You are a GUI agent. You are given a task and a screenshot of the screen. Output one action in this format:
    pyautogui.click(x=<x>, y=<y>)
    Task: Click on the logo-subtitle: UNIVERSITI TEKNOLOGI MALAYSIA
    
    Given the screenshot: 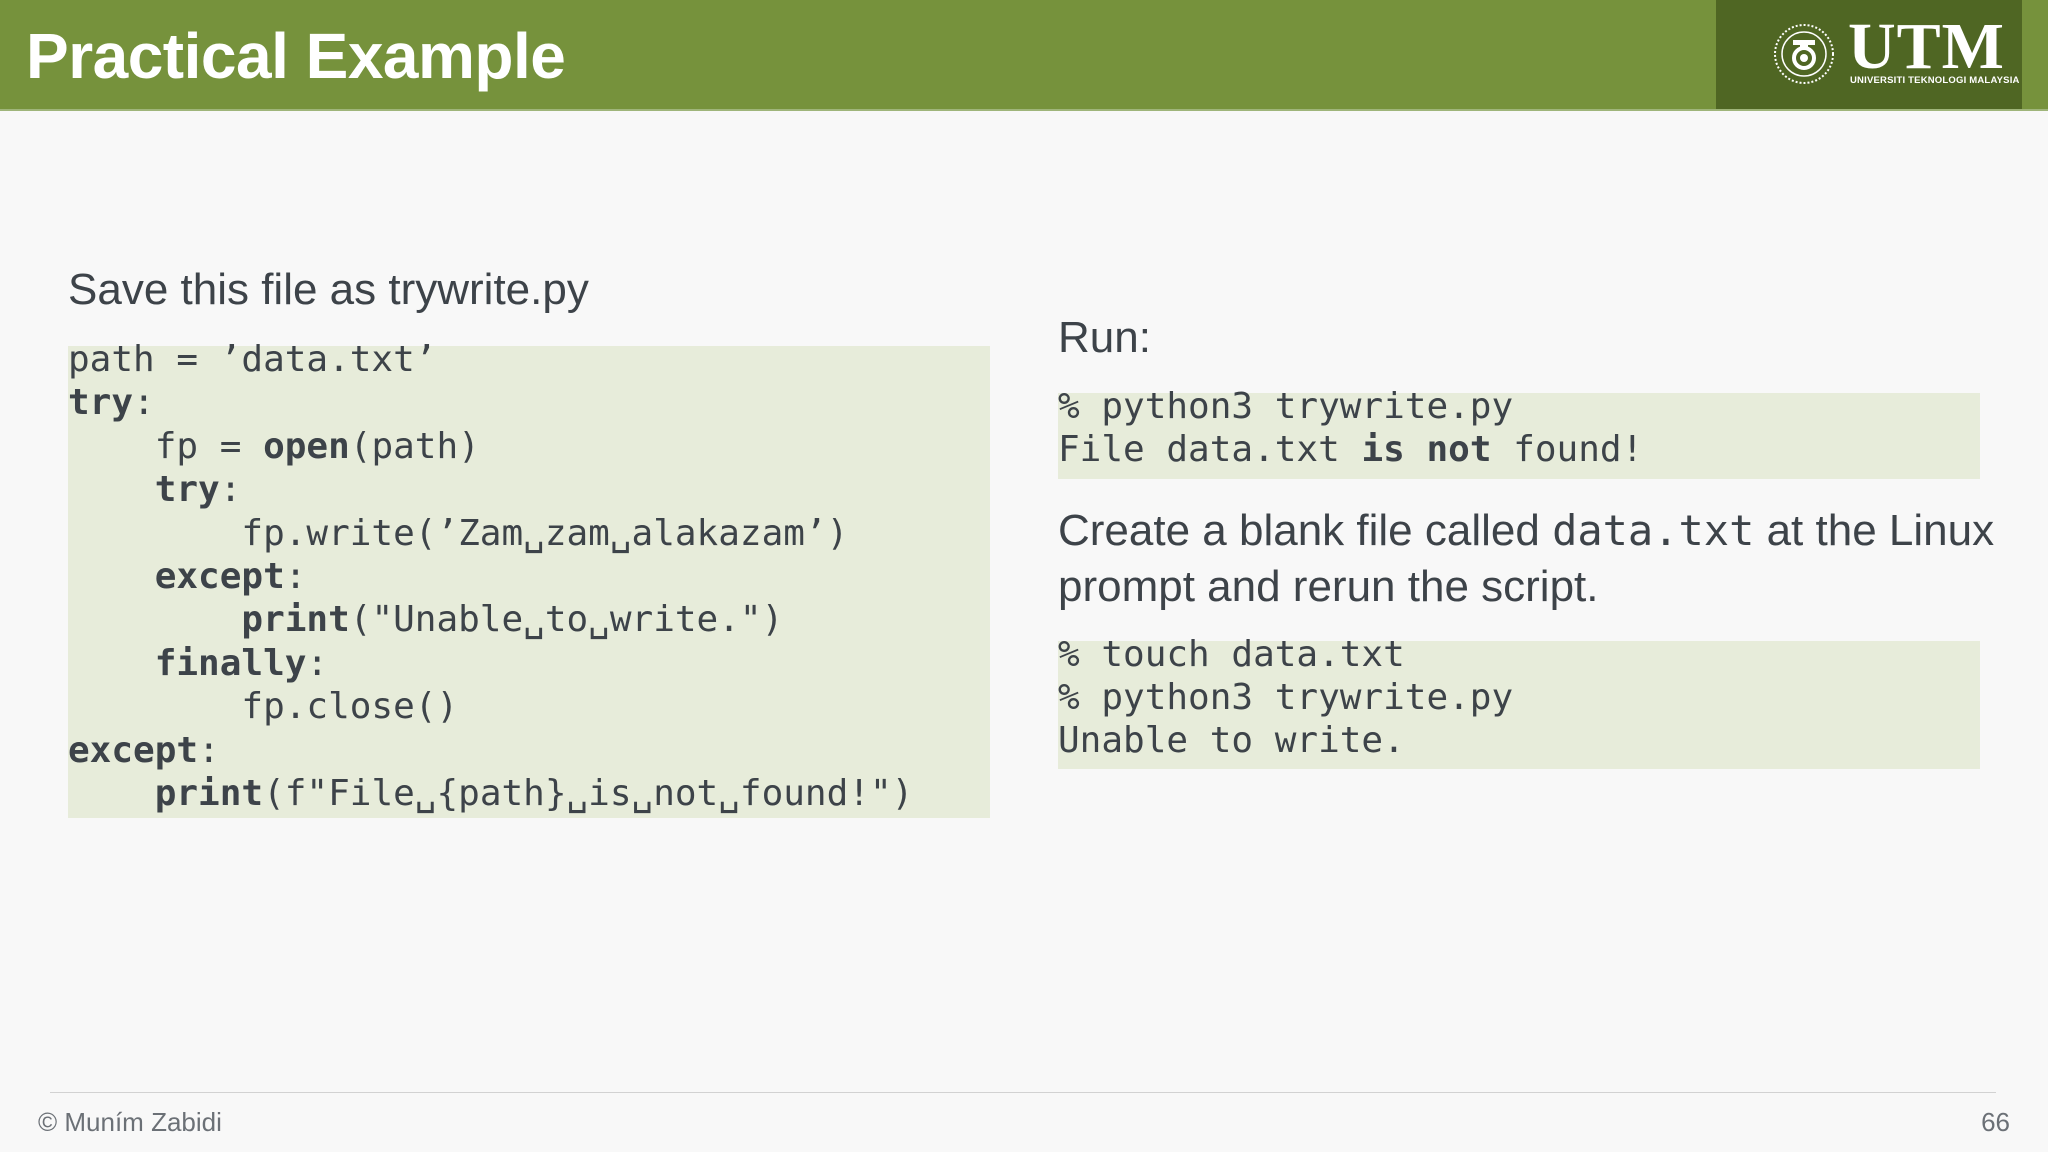 What is the action you would take?
    pyautogui.click(x=1935, y=80)
    